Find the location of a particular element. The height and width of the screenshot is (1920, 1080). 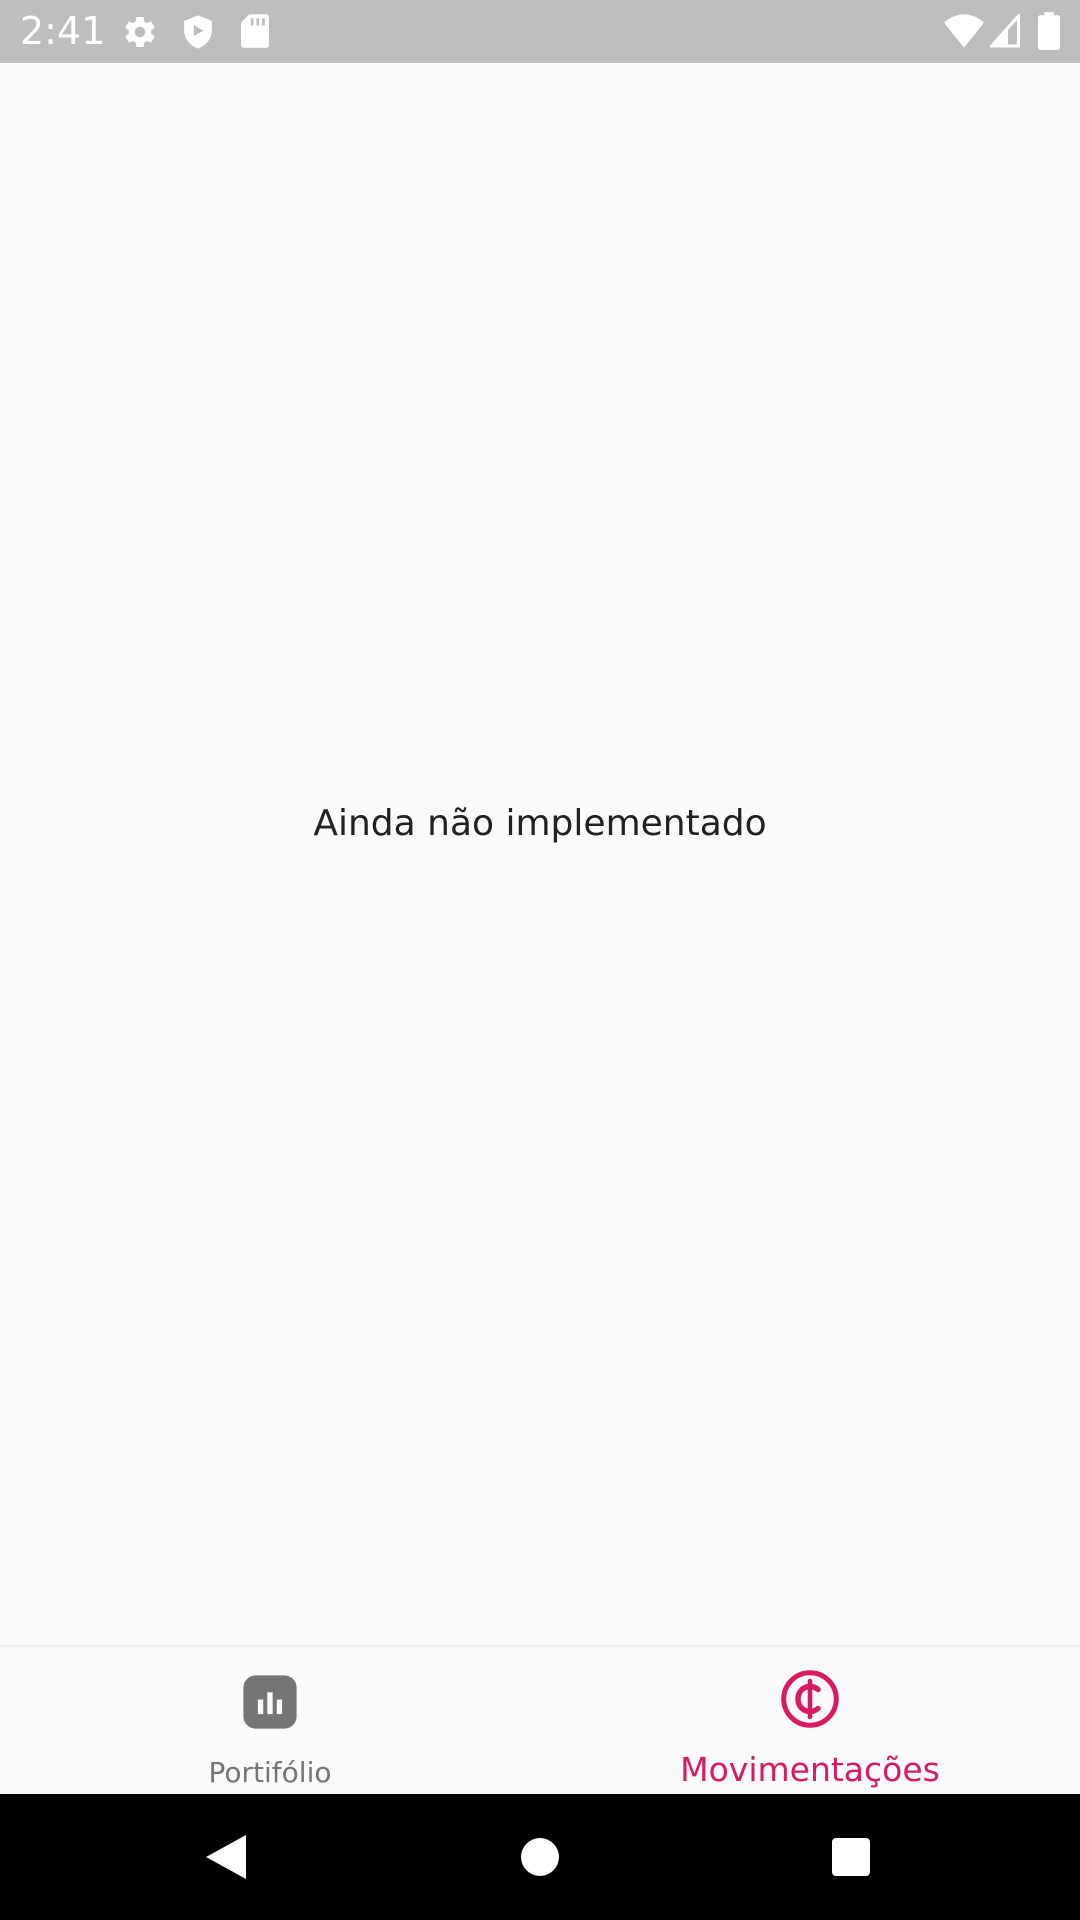

nav-label-movements: Movimentações is located at coordinates (810, 1769).